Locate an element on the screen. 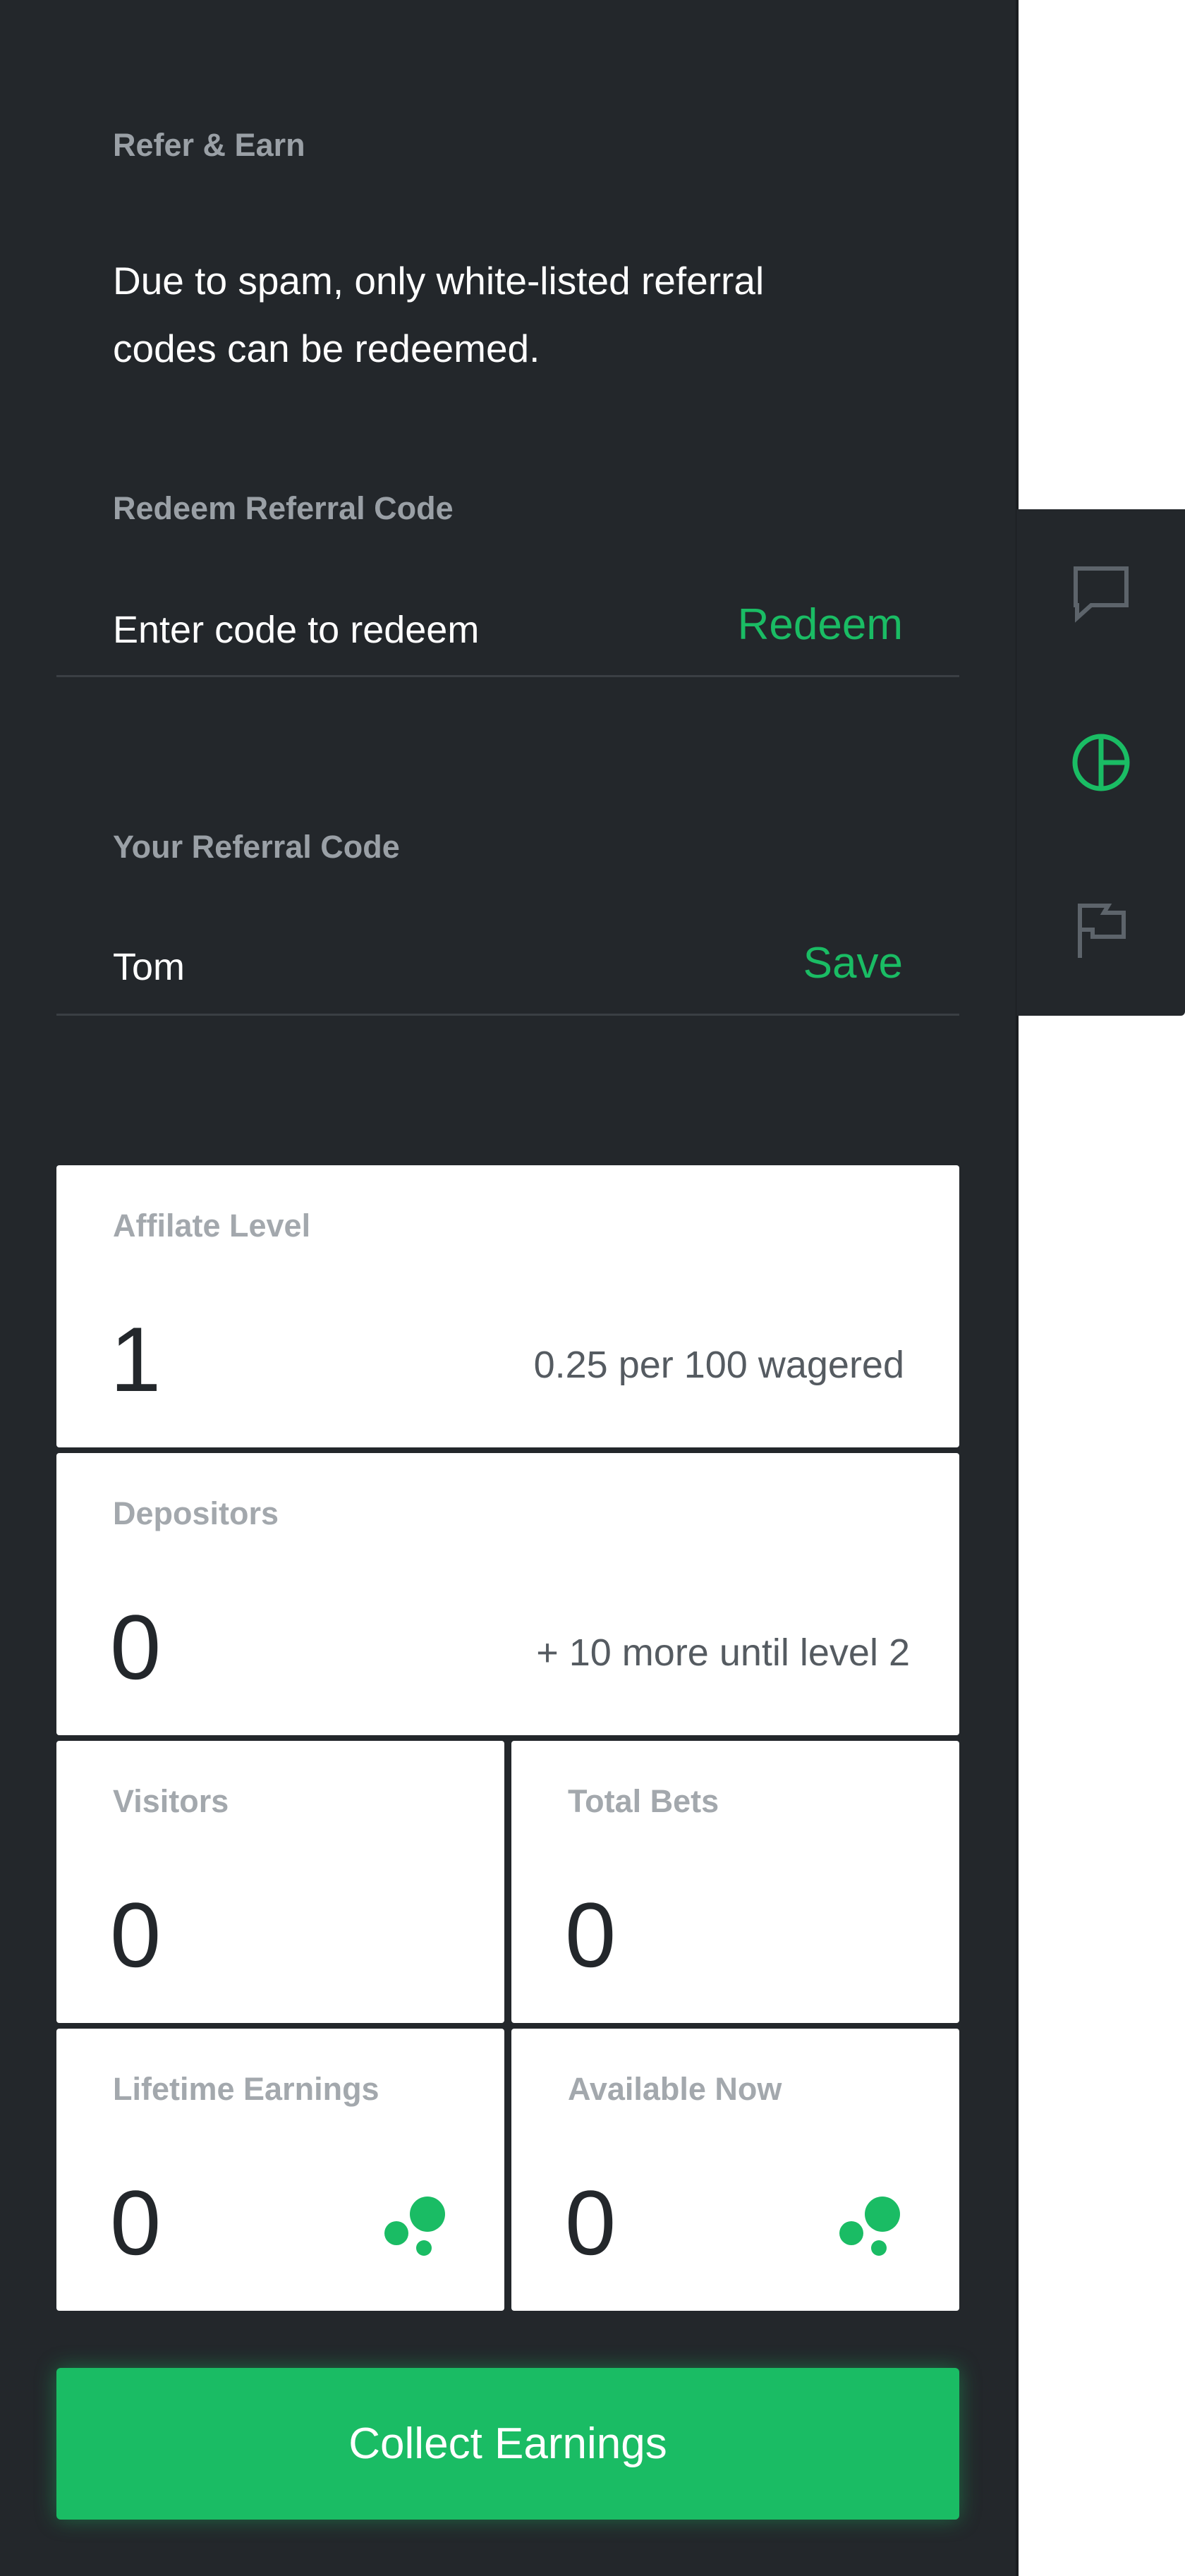 Image resolution: width=1185 pixels, height=2576 pixels. flag-icon is located at coordinates (1101, 930).